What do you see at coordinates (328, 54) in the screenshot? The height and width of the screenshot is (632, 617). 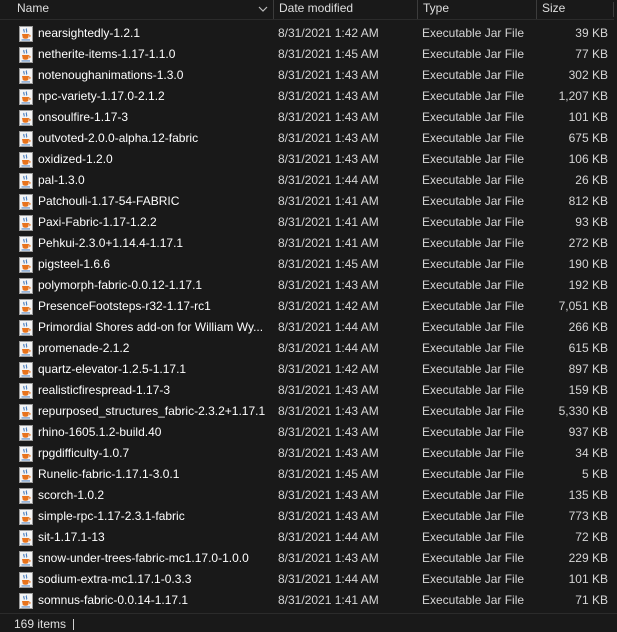 I see `file-date-modified: 8/31/2021 1:45 AM` at bounding box center [328, 54].